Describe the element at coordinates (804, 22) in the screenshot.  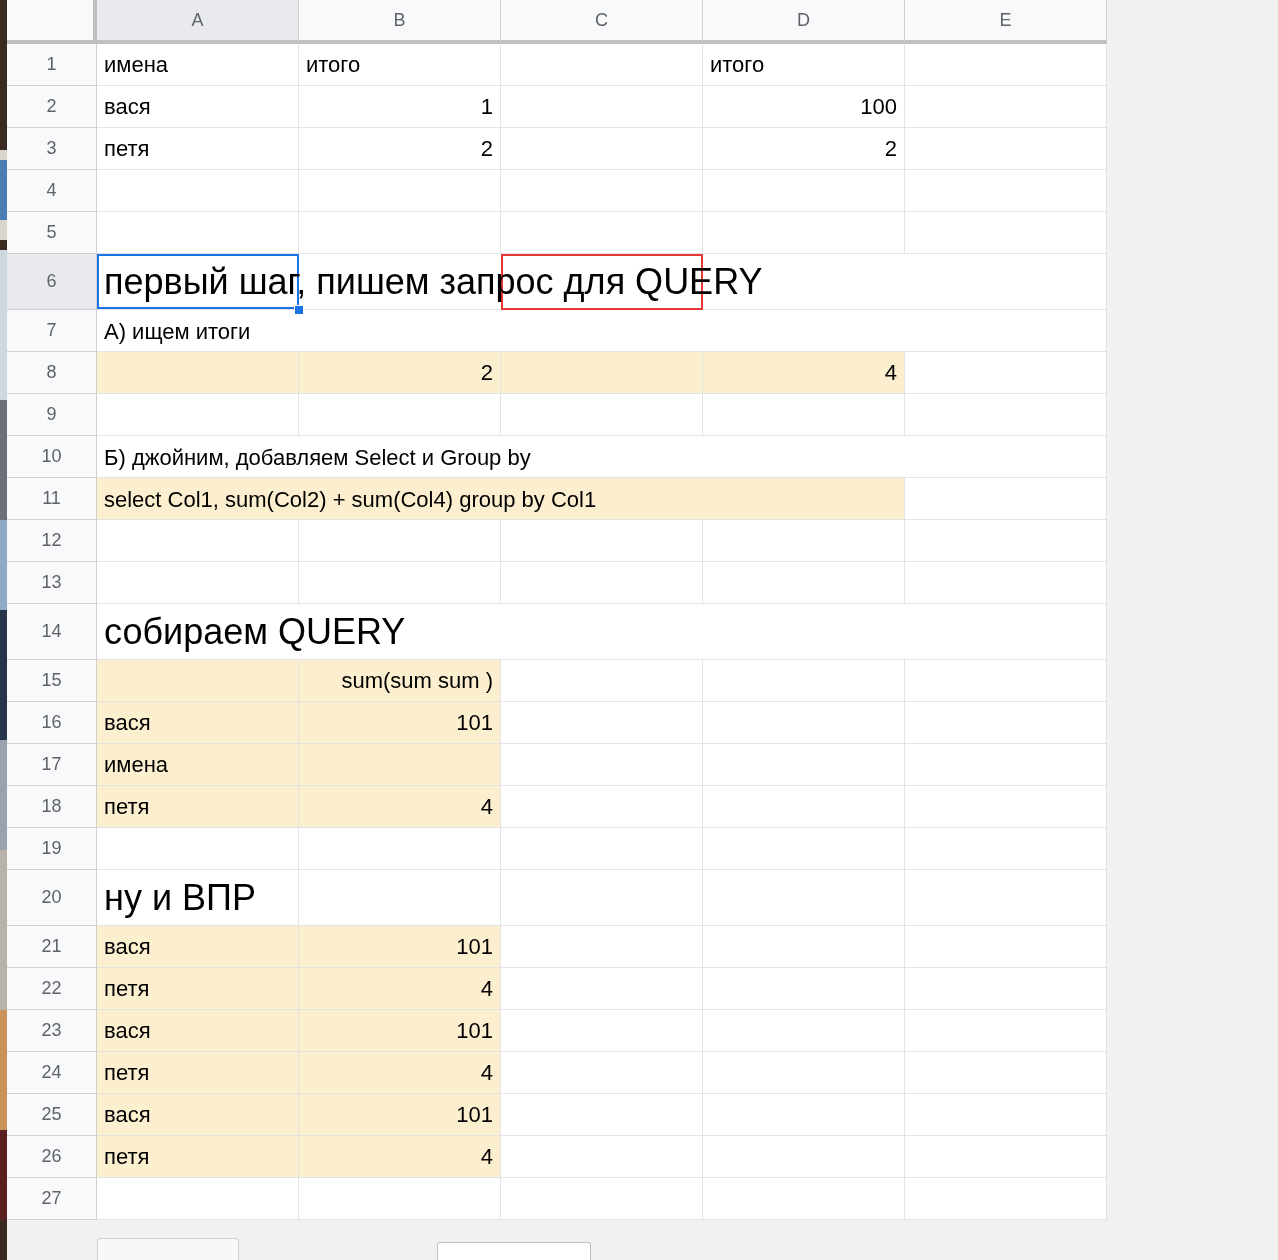
I see `column-header: D` at that location.